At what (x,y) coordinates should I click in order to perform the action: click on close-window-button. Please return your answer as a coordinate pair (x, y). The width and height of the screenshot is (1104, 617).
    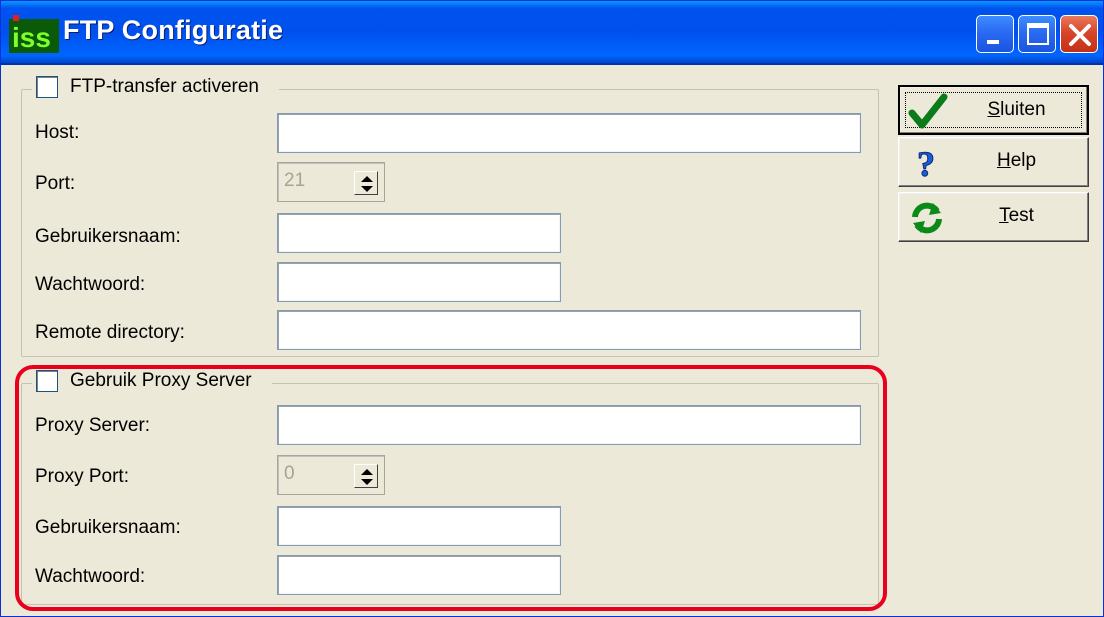
    Looking at the image, I should click on (1079, 34).